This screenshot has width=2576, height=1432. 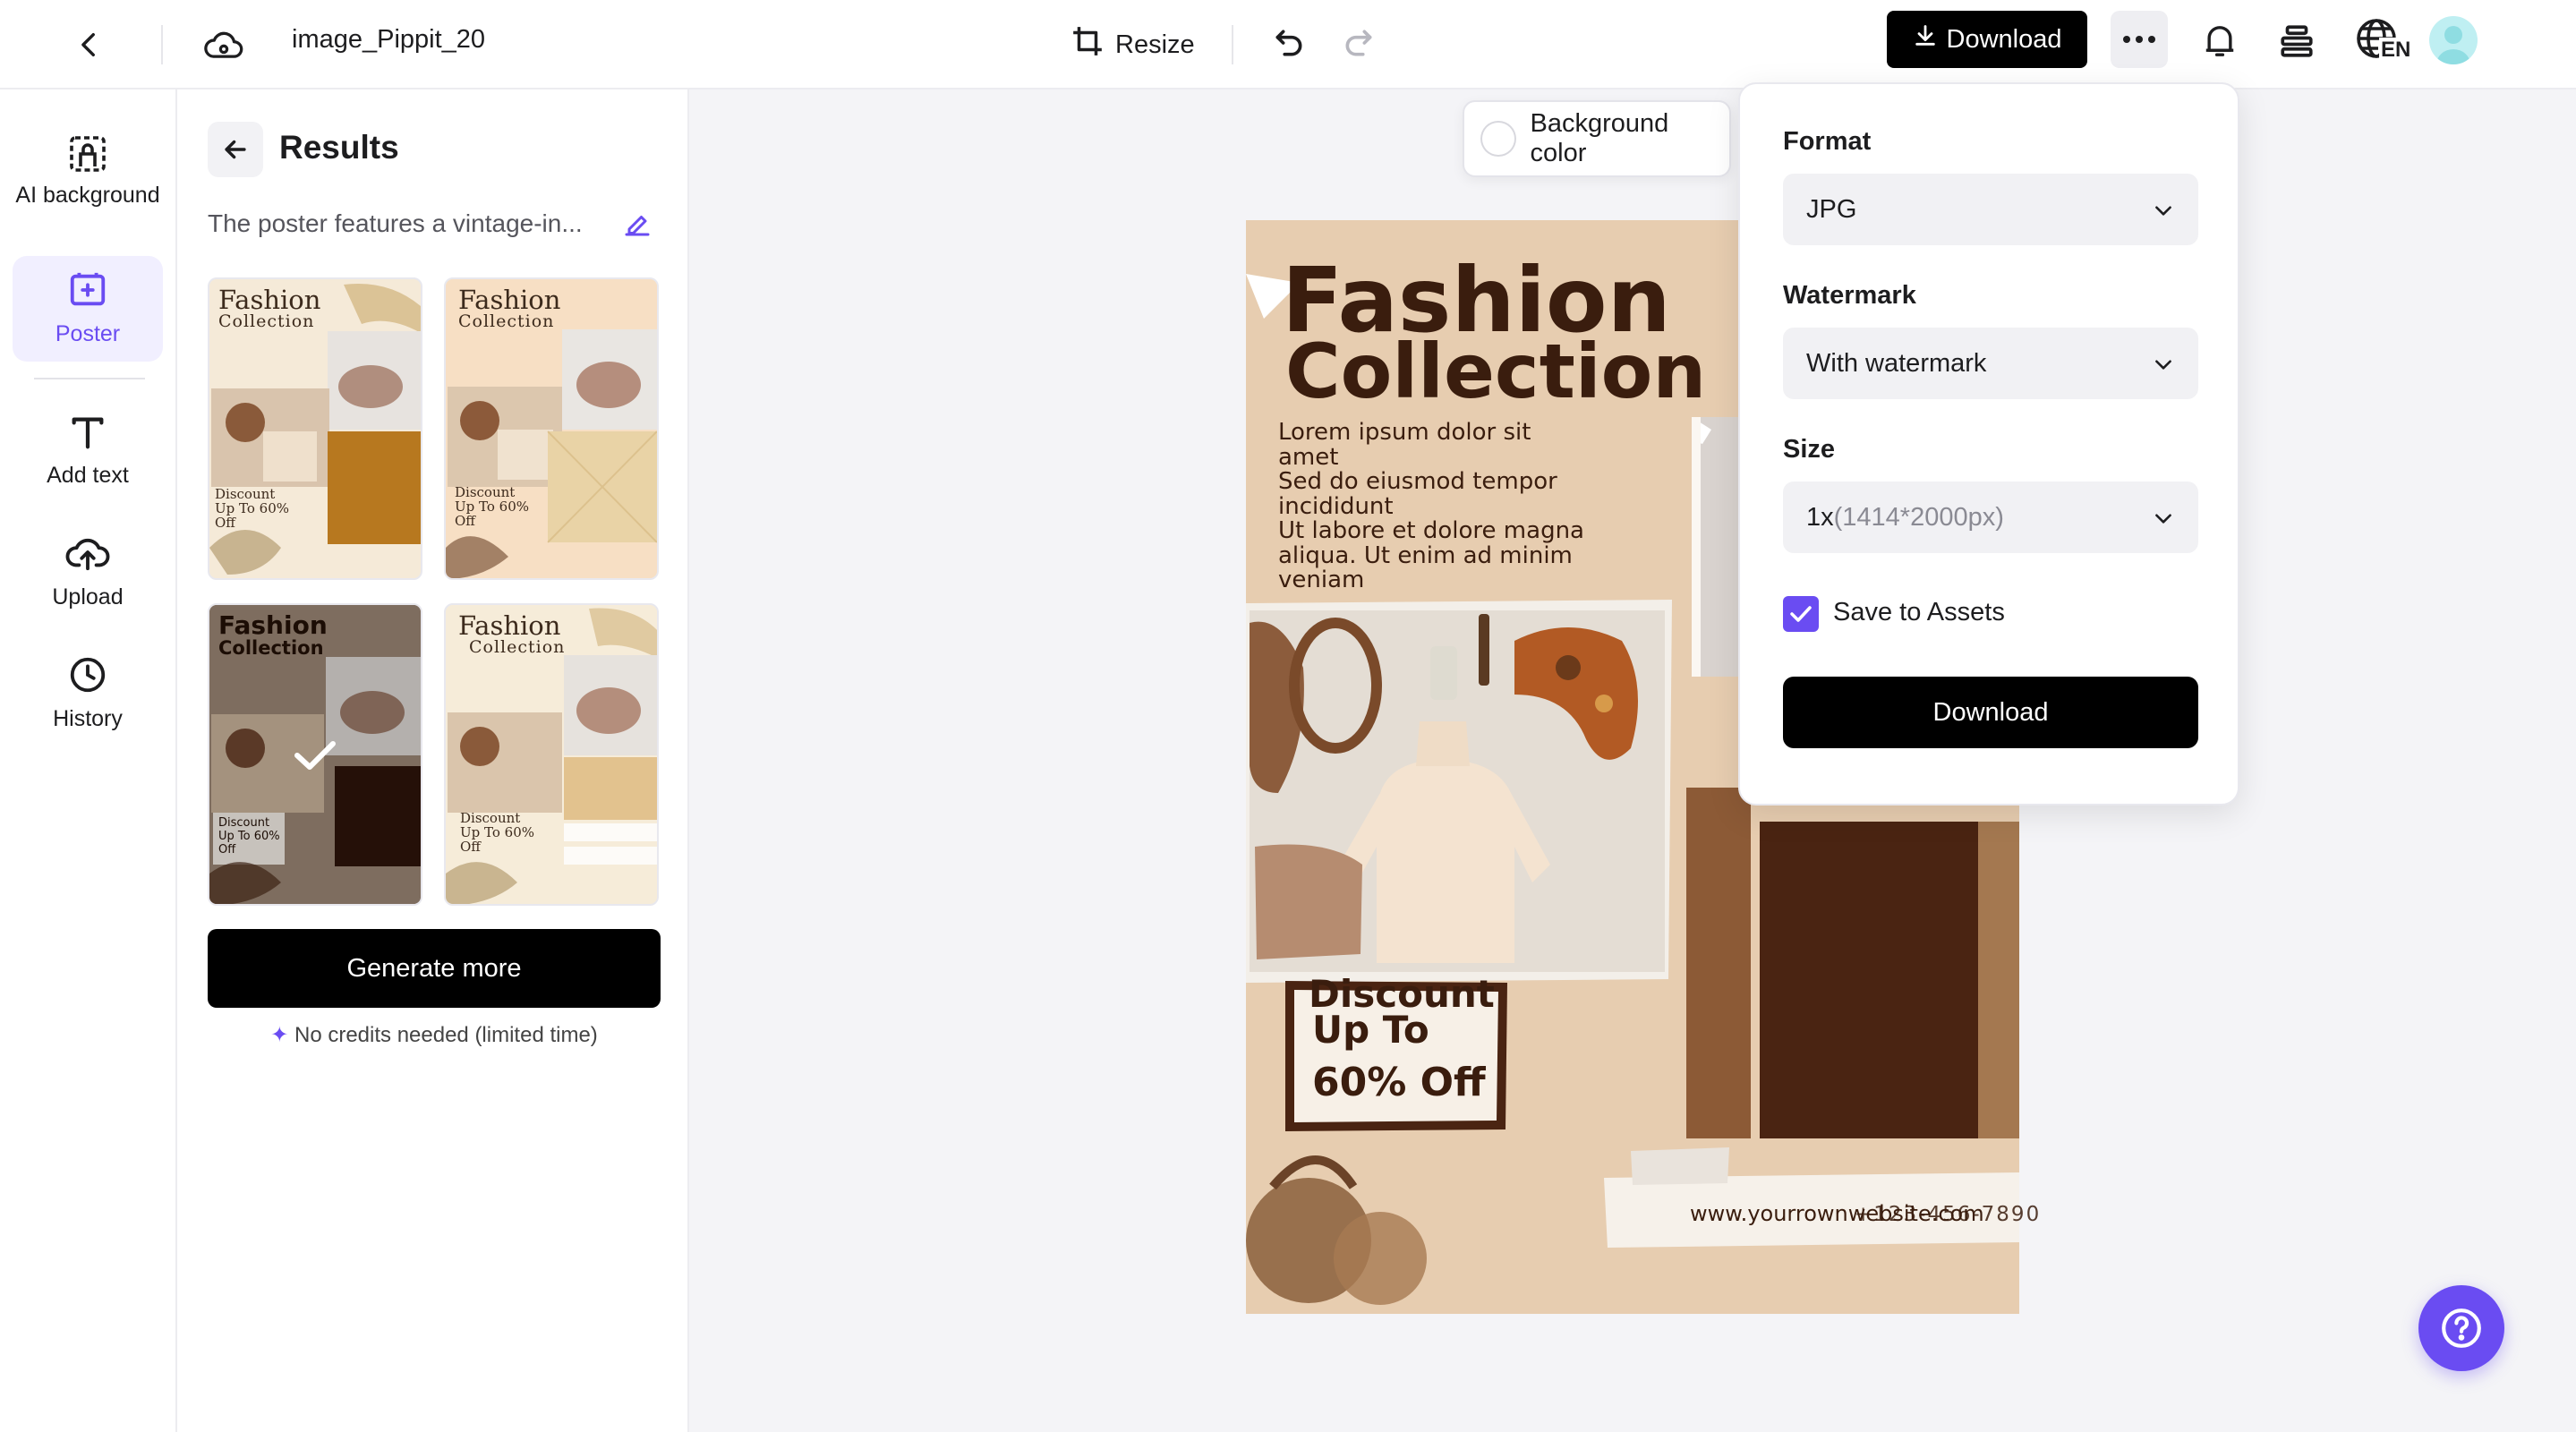 I want to click on rail-item-add-text: Add text, so click(x=88, y=450).